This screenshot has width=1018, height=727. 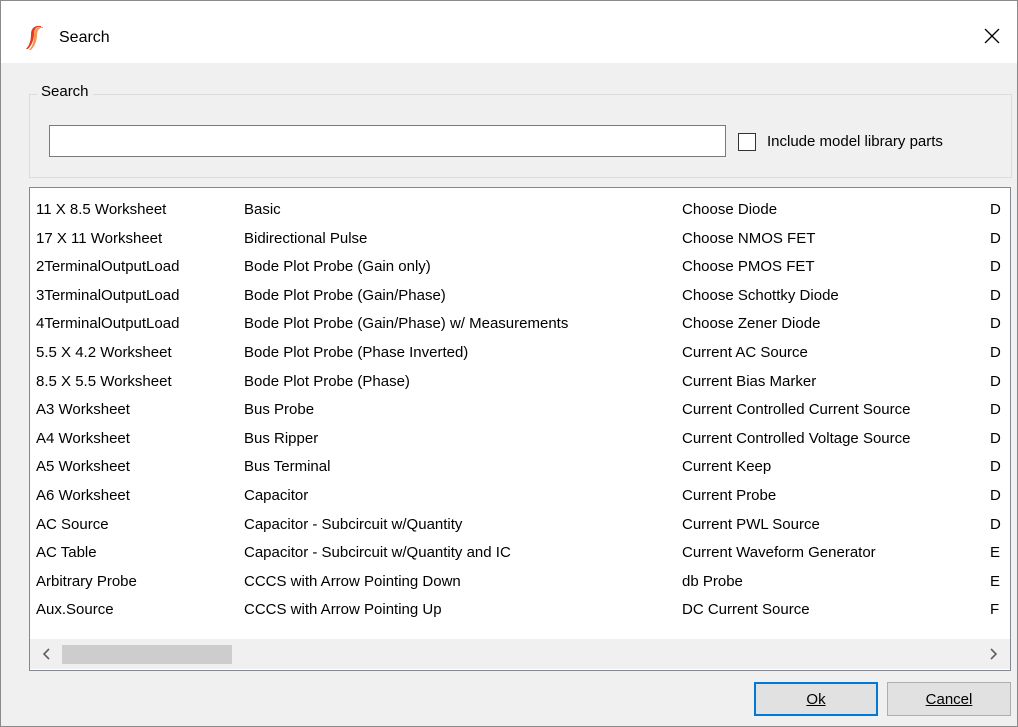 What do you see at coordinates (406, 553) in the screenshot?
I see `list-item: Capacitor - Subcircuit w/Quantity and IC` at bounding box center [406, 553].